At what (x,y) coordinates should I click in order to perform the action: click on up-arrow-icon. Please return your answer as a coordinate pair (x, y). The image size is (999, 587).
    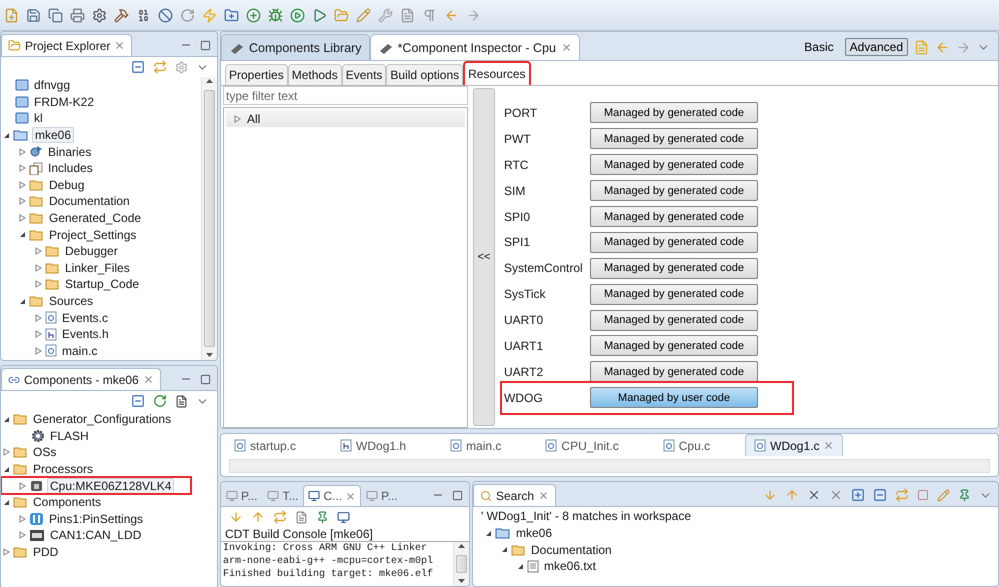
    Looking at the image, I should click on (258, 517).